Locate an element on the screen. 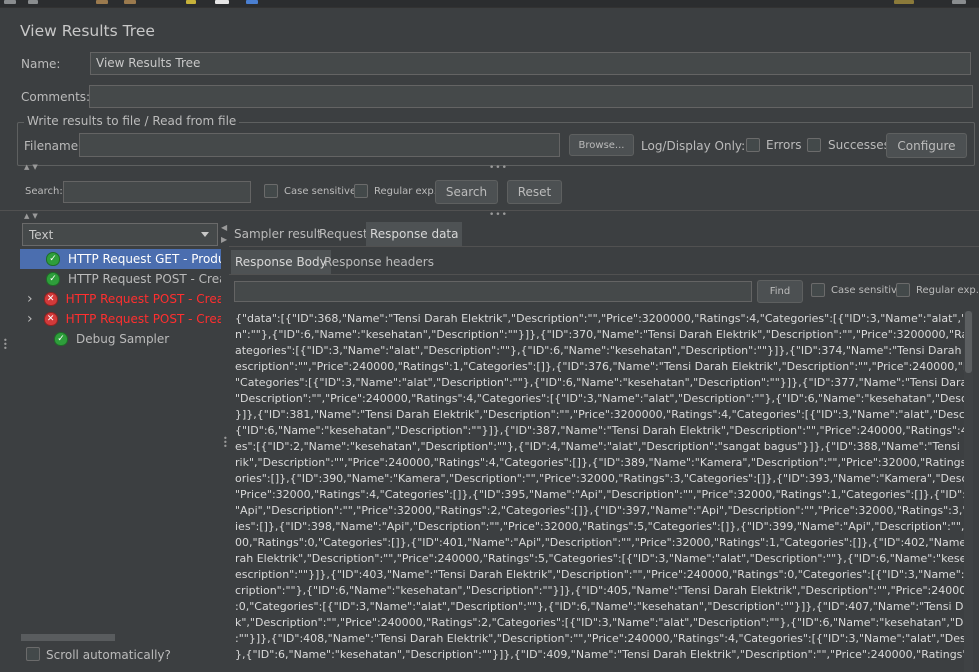 The width and height of the screenshot is (979, 672). scrollbar-thumb is located at coordinates (968, 342).